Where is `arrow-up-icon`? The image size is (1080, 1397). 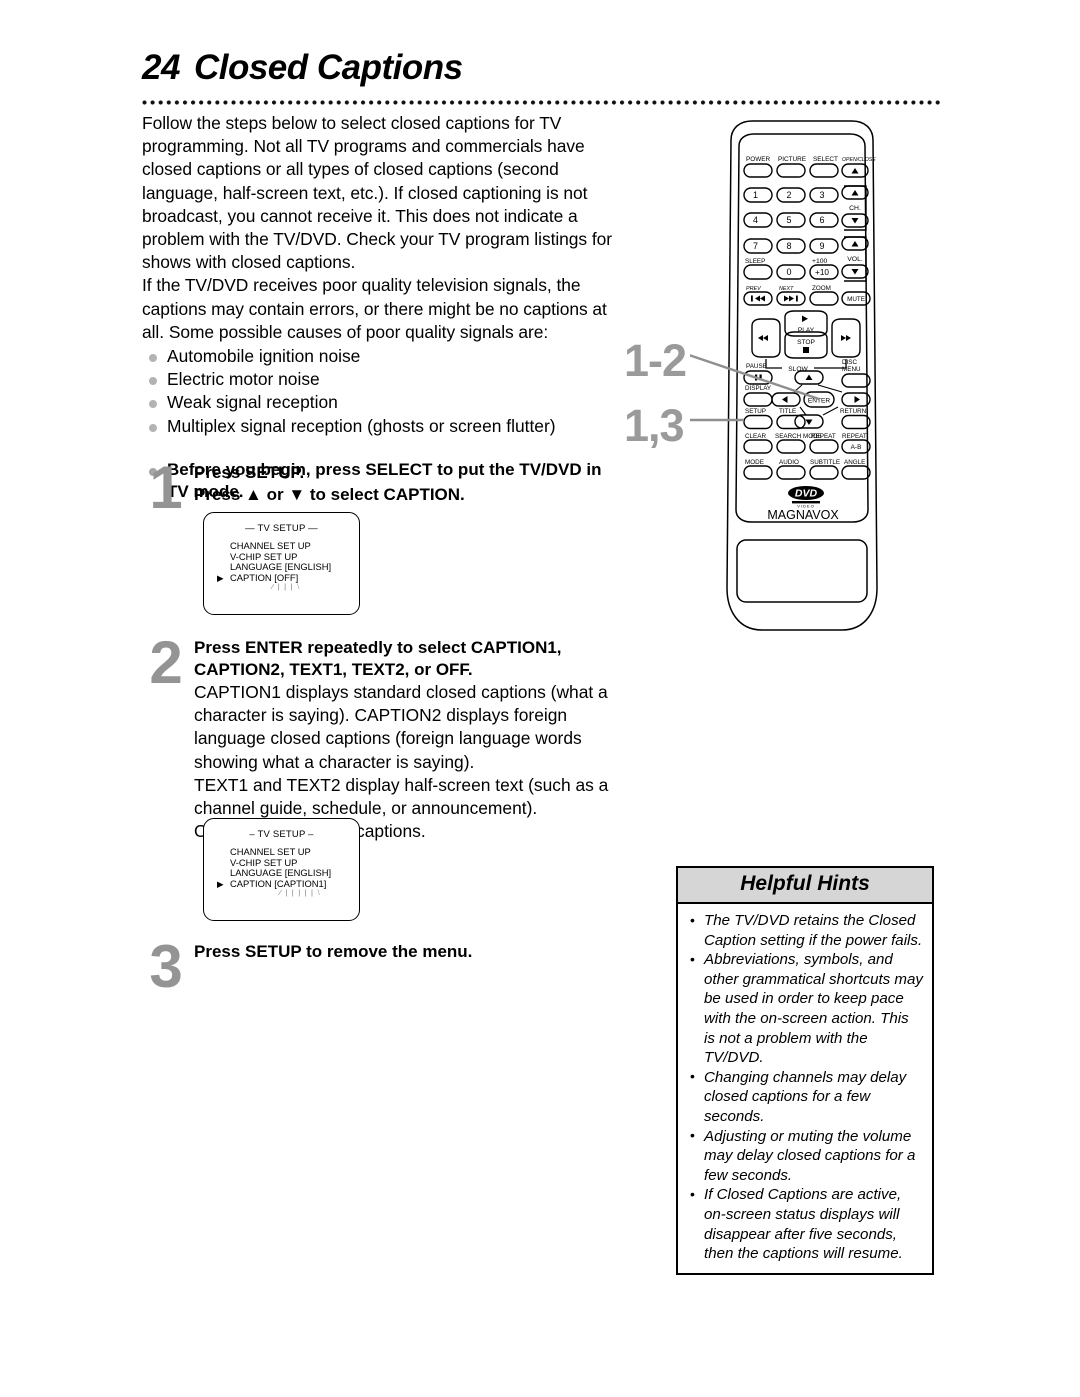
arrow-up-icon is located at coordinates (809, 377).